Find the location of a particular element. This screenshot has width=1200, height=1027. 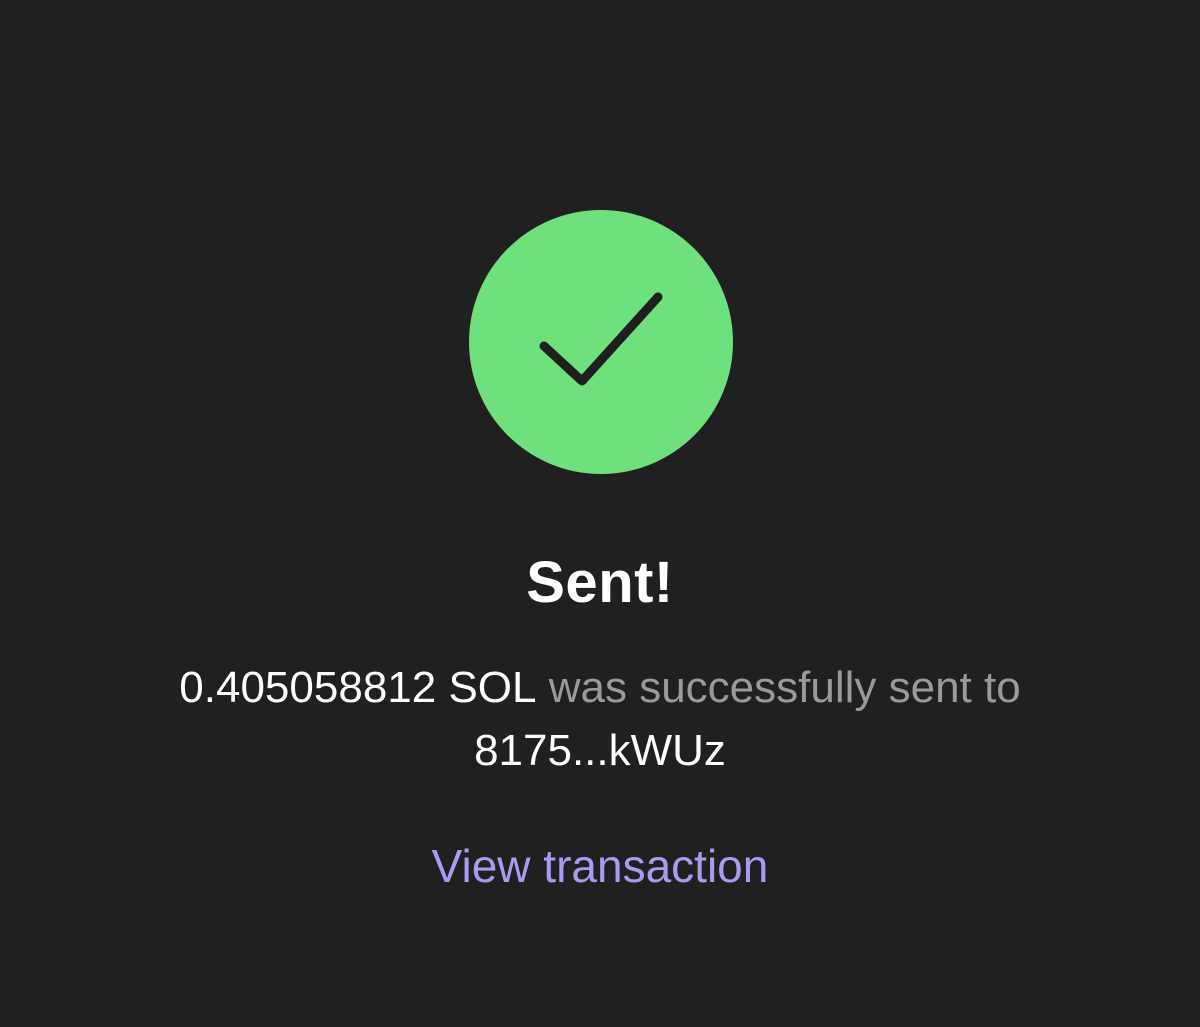

recipient-address: 8175...kWUz is located at coordinates (600, 750).